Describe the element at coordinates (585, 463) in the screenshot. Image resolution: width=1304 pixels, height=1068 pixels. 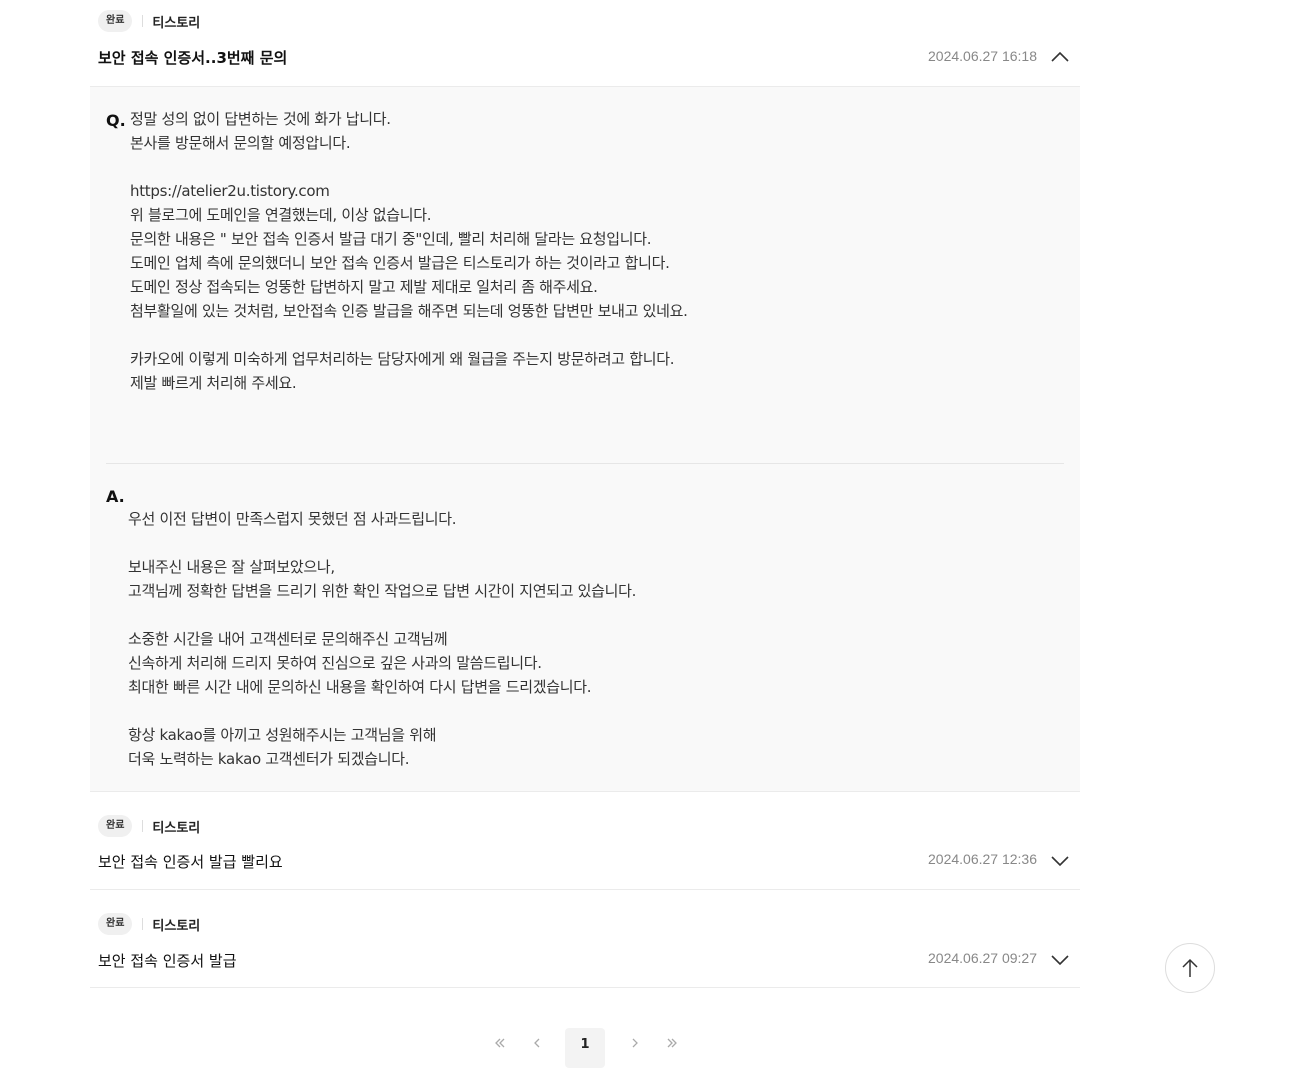
I see `qa-divider` at that location.